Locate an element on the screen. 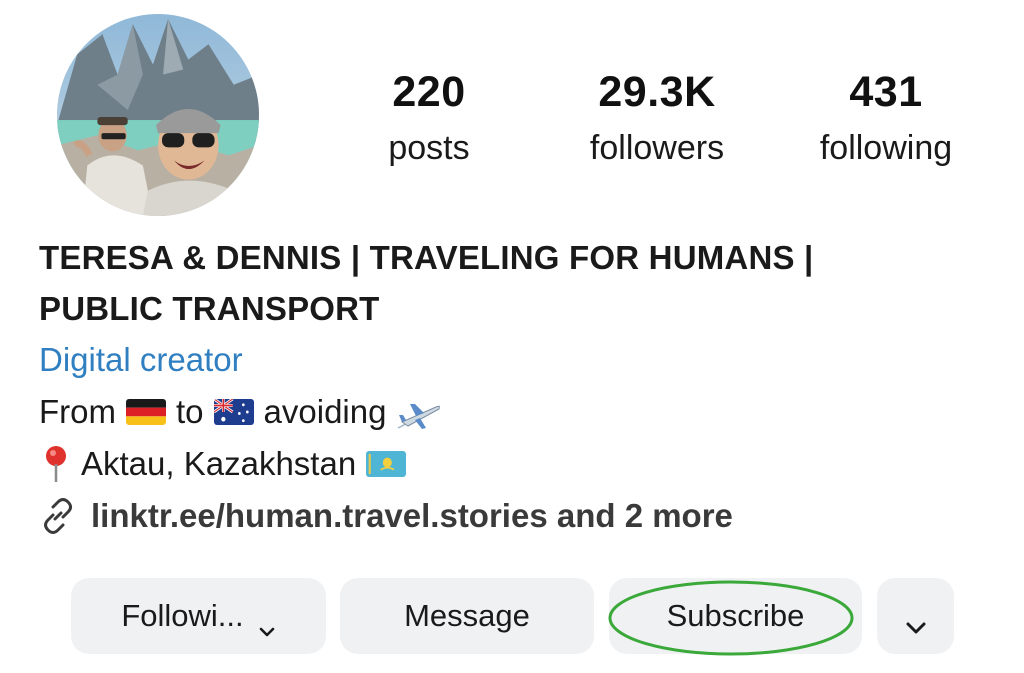 The image size is (1024, 673). profile-avatar is located at coordinates (158, 115).